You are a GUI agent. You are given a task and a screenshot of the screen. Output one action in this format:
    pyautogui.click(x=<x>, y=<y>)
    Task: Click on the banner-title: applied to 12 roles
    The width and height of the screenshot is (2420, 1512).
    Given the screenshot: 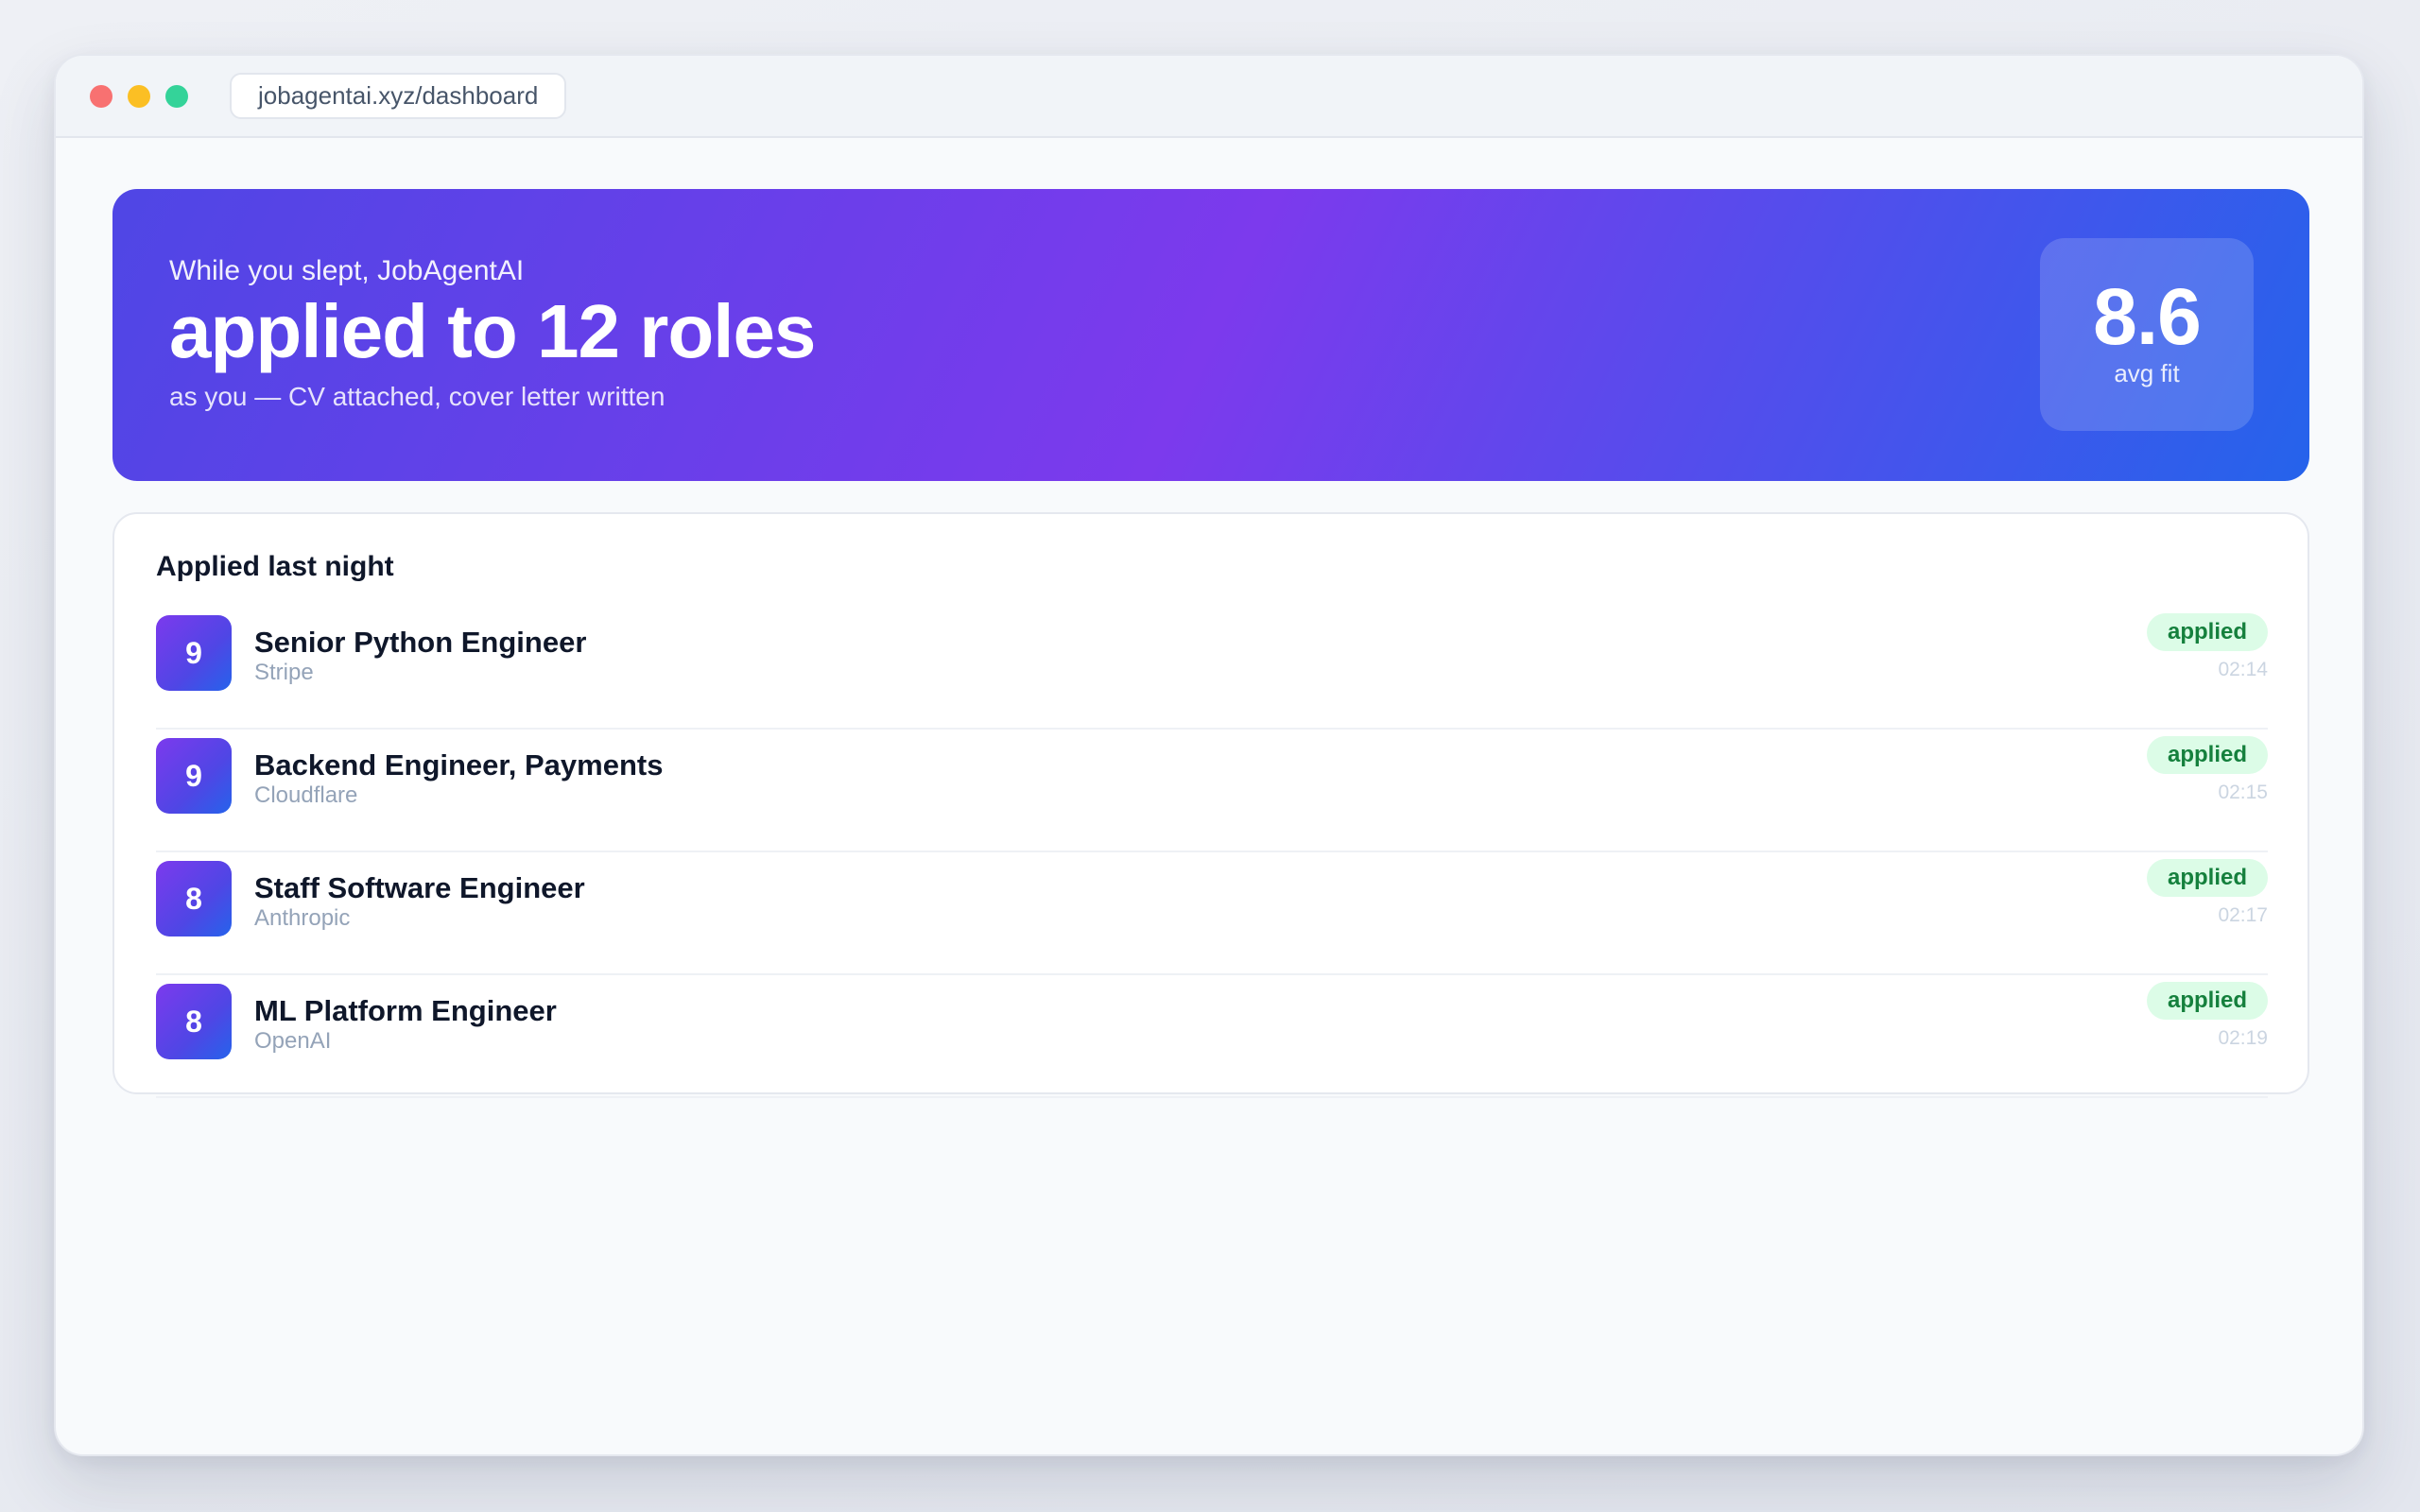 What is the action you would take?
    pyautogui.click(x=493, y=331)
    